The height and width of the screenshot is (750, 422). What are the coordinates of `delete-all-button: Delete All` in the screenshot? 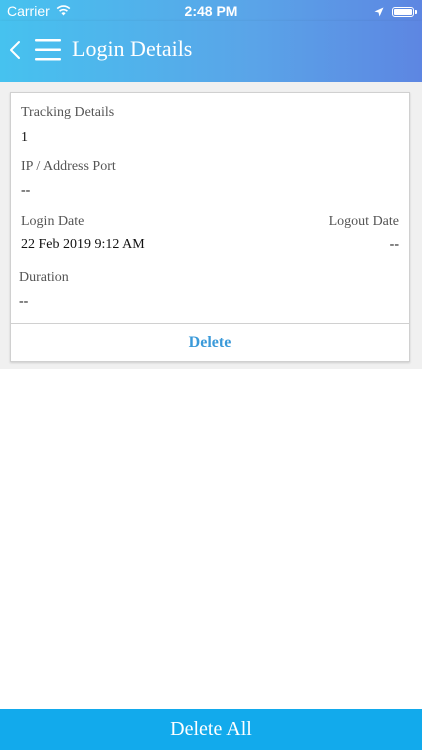 It's located at (211, 729).